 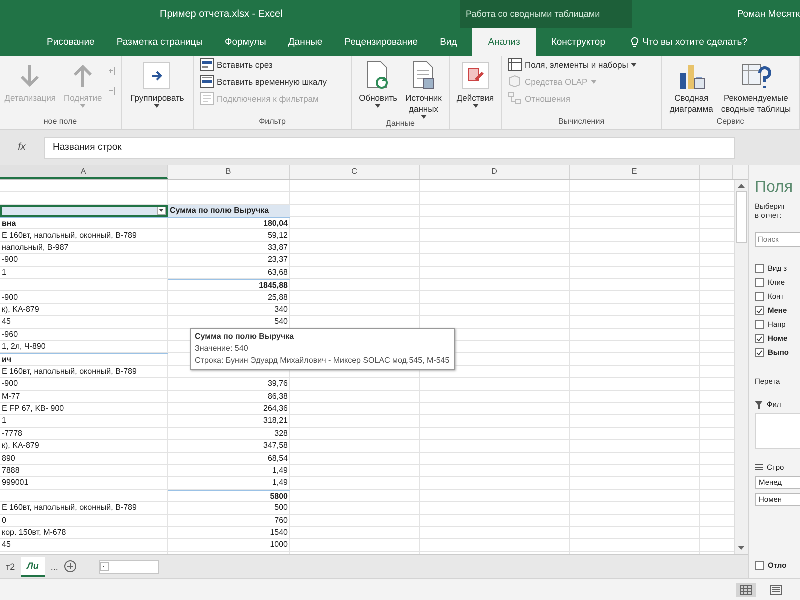 What do you see at coordinates (322, 361) in the screenshot?
I see `tooltip-line: Строка: Бунин Эдуард Михайлович - Миксер SOLAC мод.545, M-545` at bounding box center [322, 361].